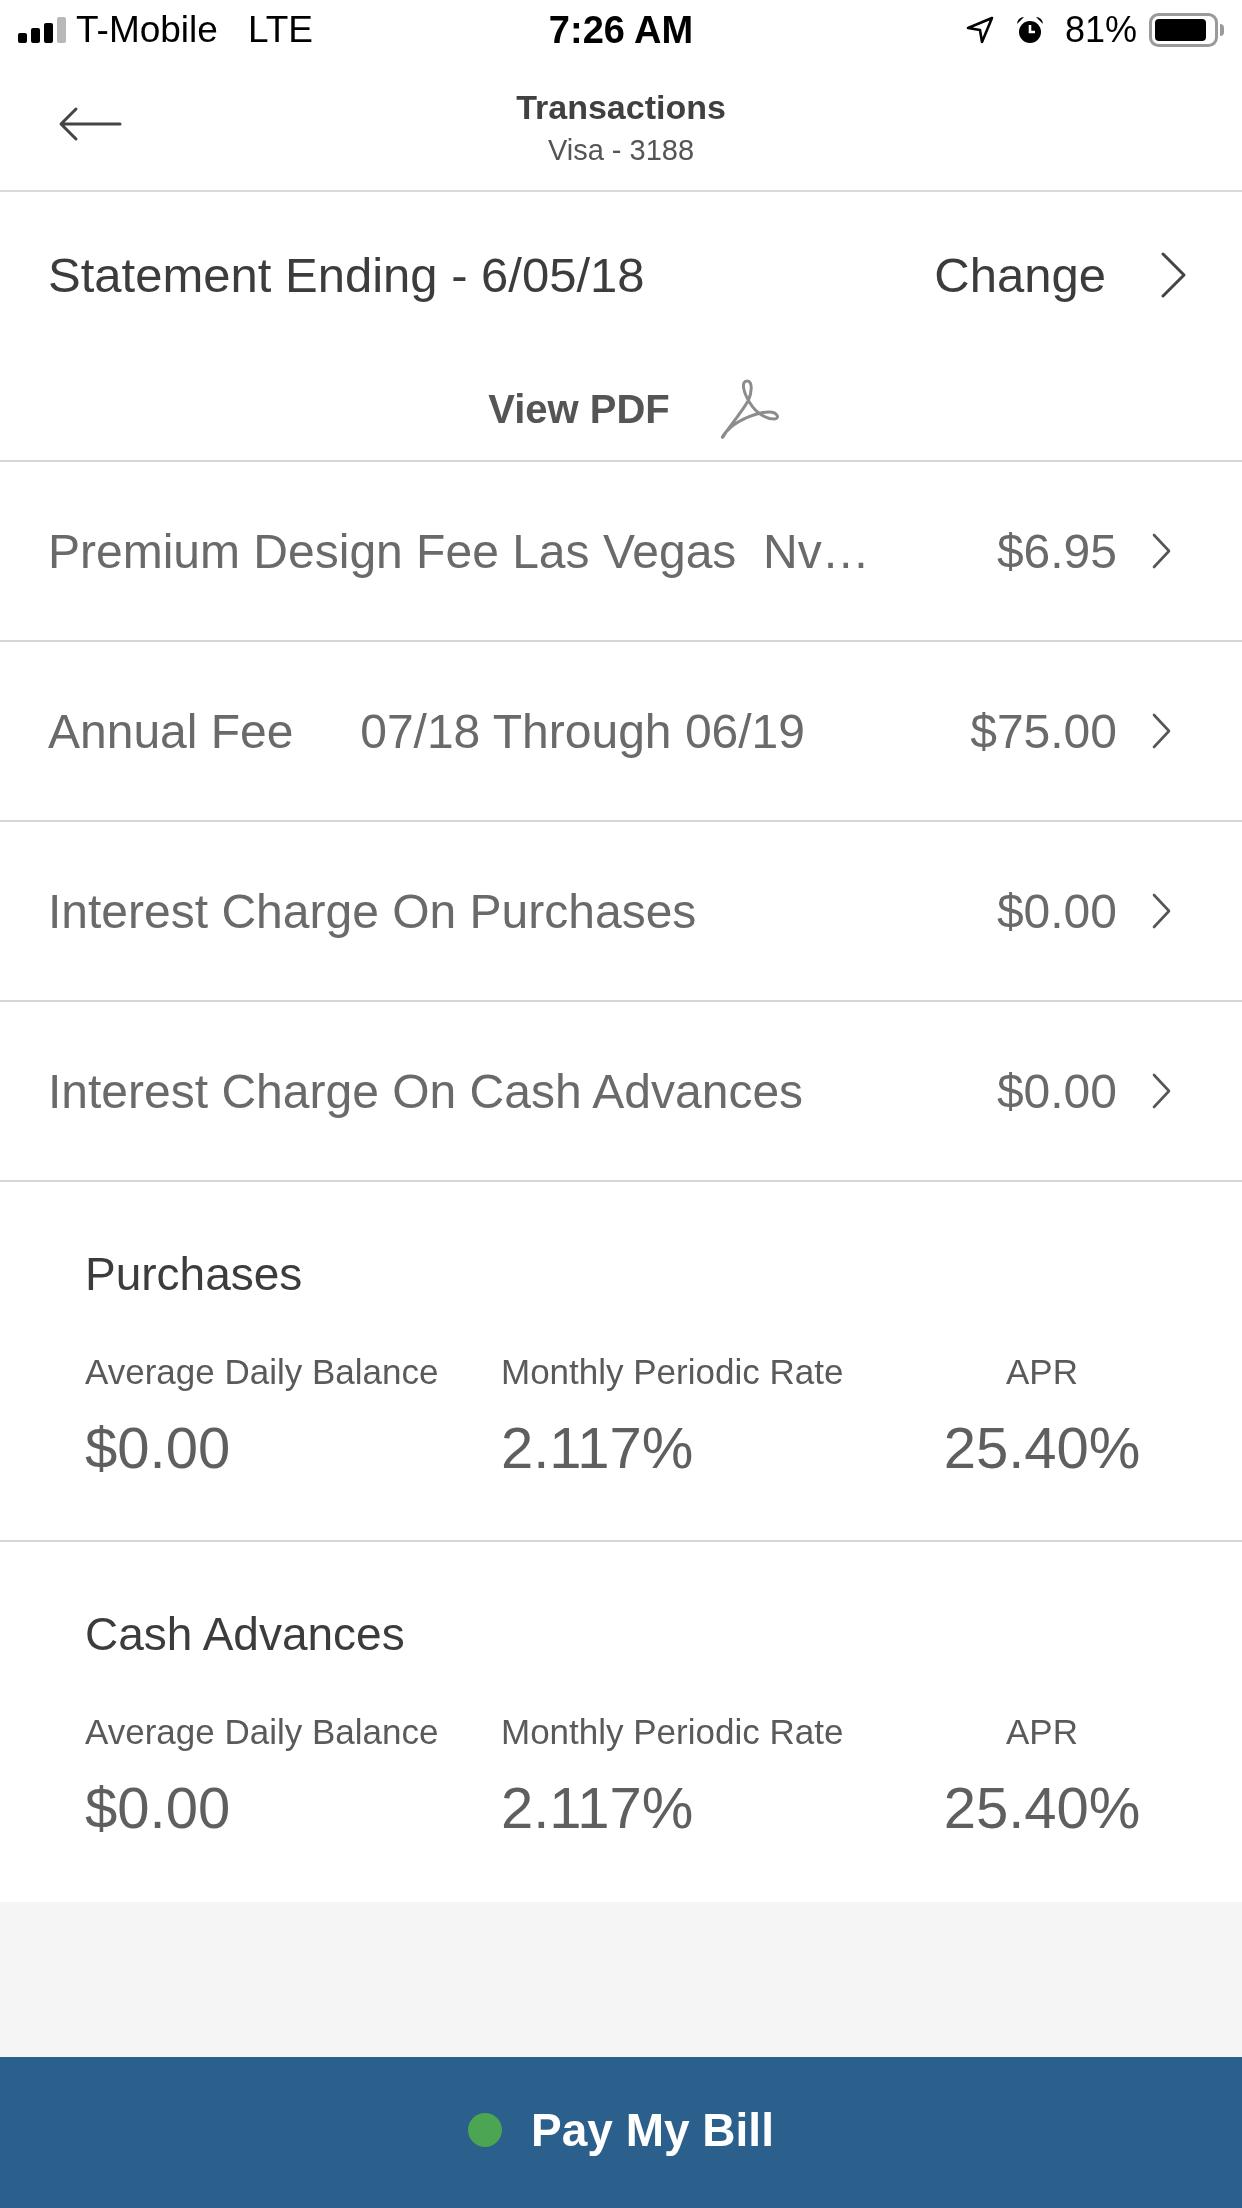  I want to click on section-title: Cash Advances, so click(245, 1634).